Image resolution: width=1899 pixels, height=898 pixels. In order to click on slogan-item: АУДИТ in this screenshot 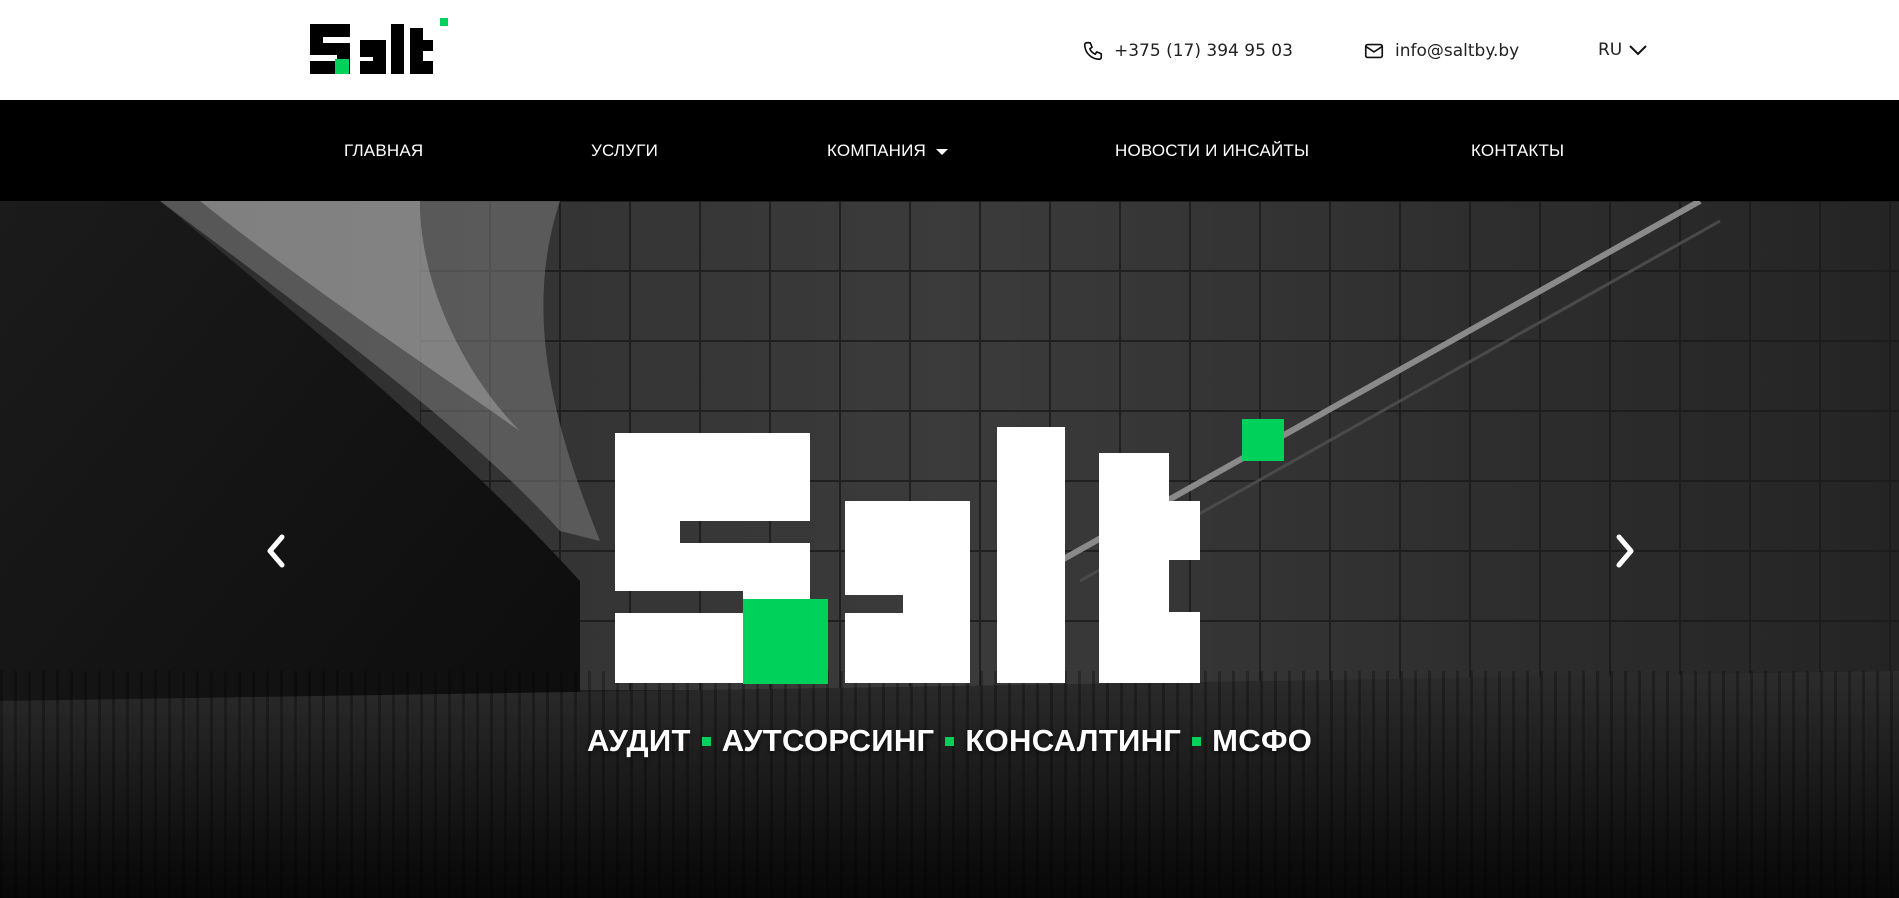, I will do `click(639, 740)`.